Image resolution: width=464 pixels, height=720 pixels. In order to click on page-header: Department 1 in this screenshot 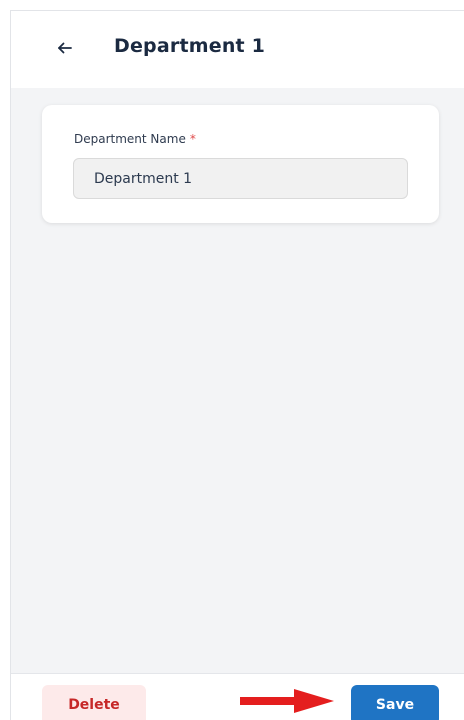, I will do `click(237, 49)`.